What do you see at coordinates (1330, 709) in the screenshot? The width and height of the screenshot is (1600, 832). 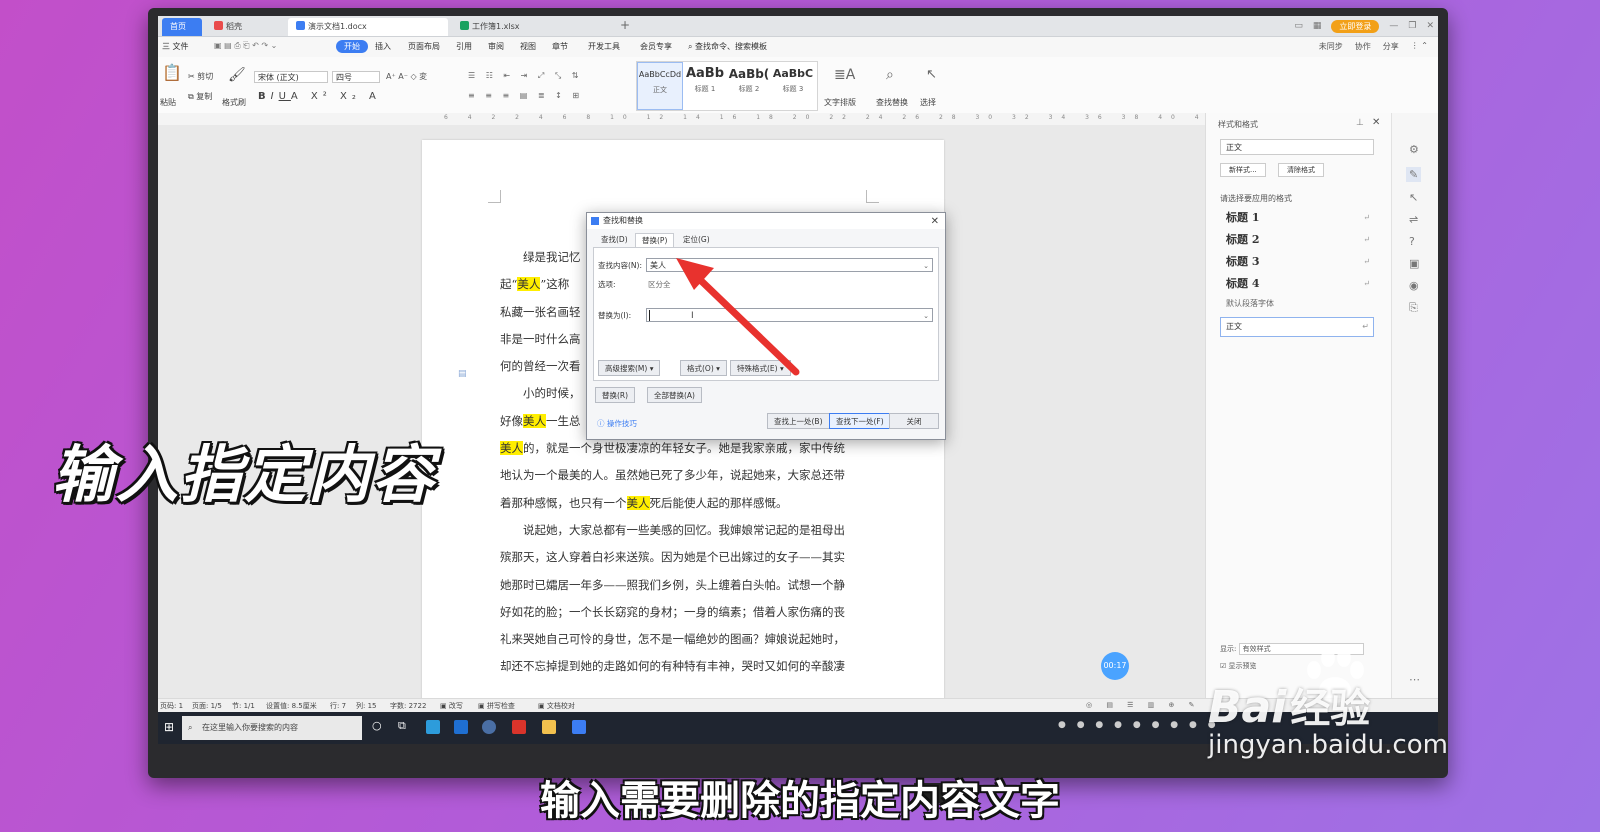 I see `watermark-brand: 经验` at bounding box center [1330, 709].